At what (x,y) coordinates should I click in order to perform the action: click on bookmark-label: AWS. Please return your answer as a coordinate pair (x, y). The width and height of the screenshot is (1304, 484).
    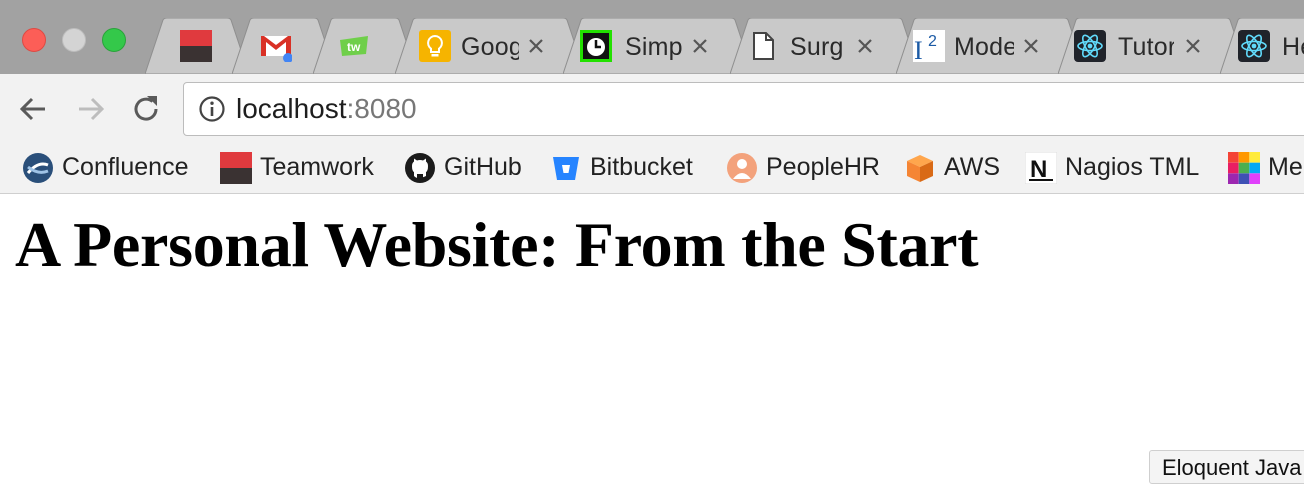
    Looking at the image, I should click on (972, 167).